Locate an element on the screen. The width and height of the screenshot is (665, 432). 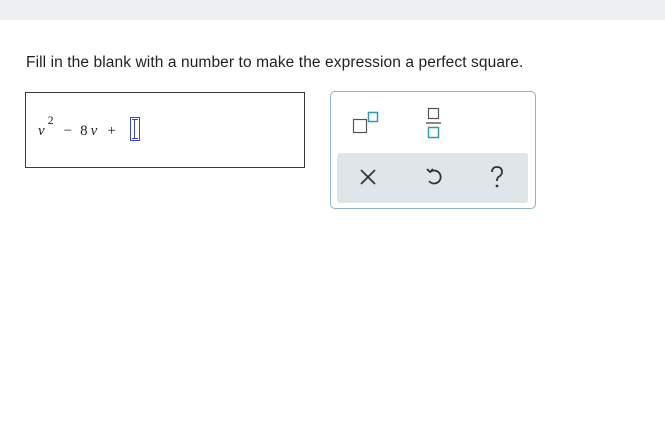
answer-input-area: v2− 8 v + is located at coordinates (165, 130).